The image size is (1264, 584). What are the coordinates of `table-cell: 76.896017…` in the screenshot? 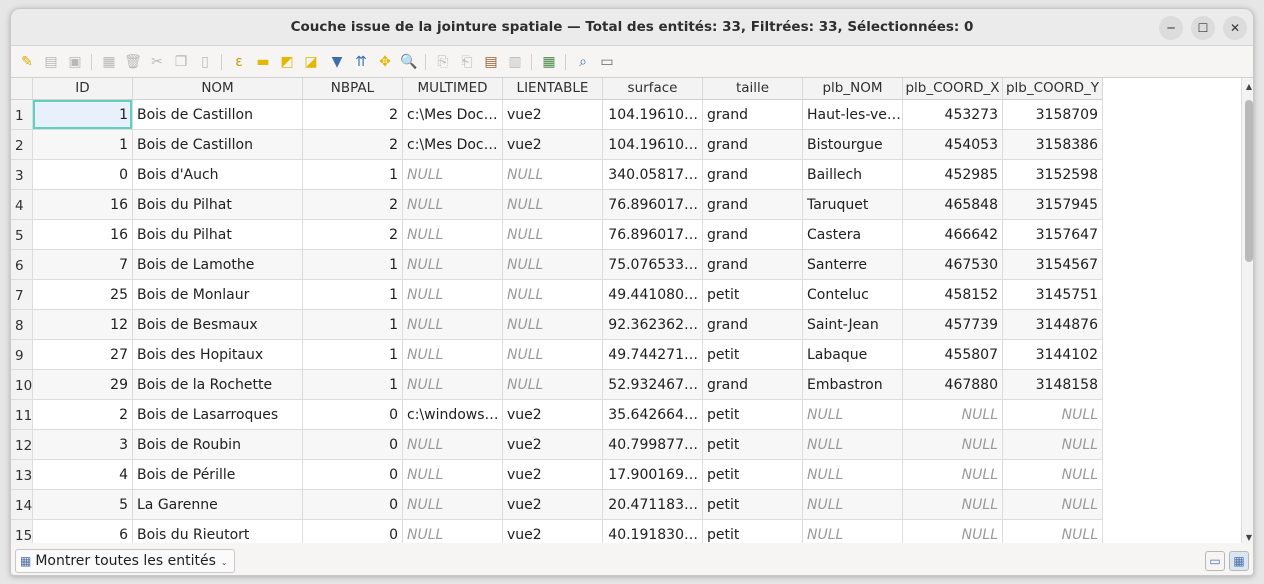 It's located at (653, 235).